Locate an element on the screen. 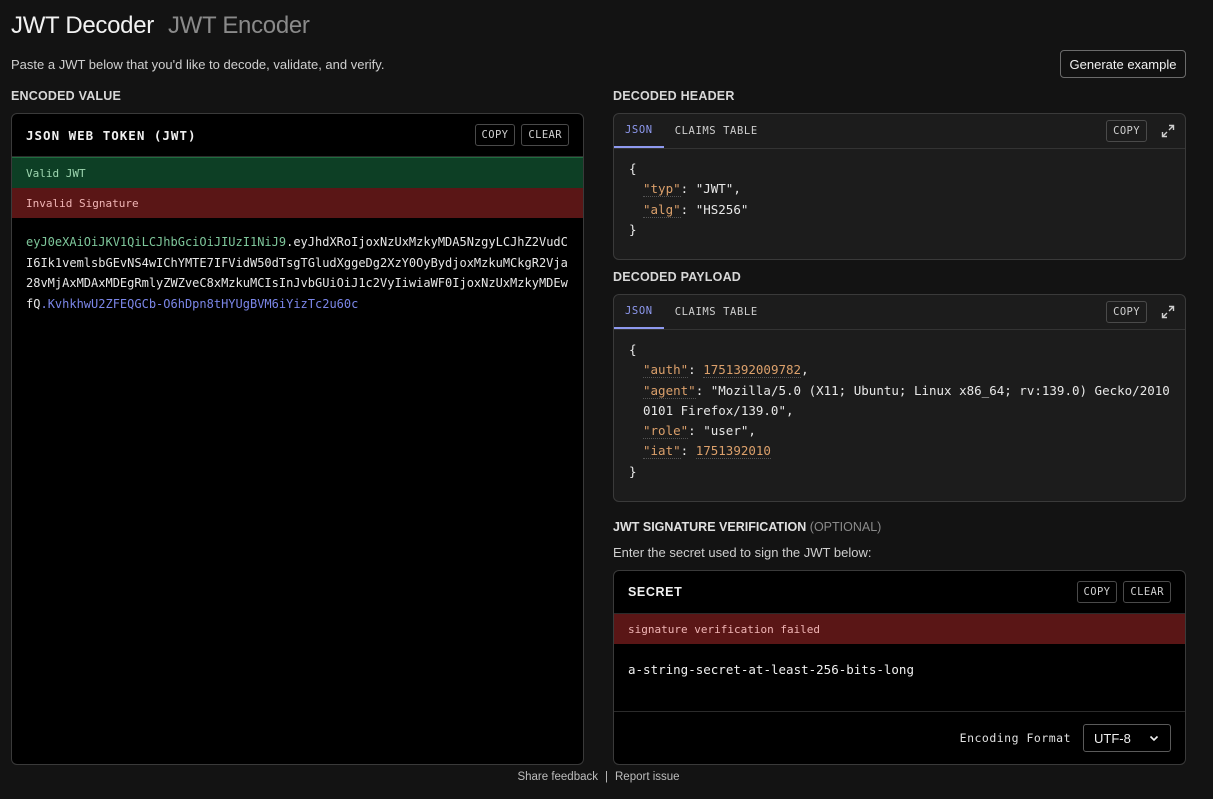 This screenshot has height=799, width=1213. copy-payload-button: COPY is located at coordinates (1126, 312).